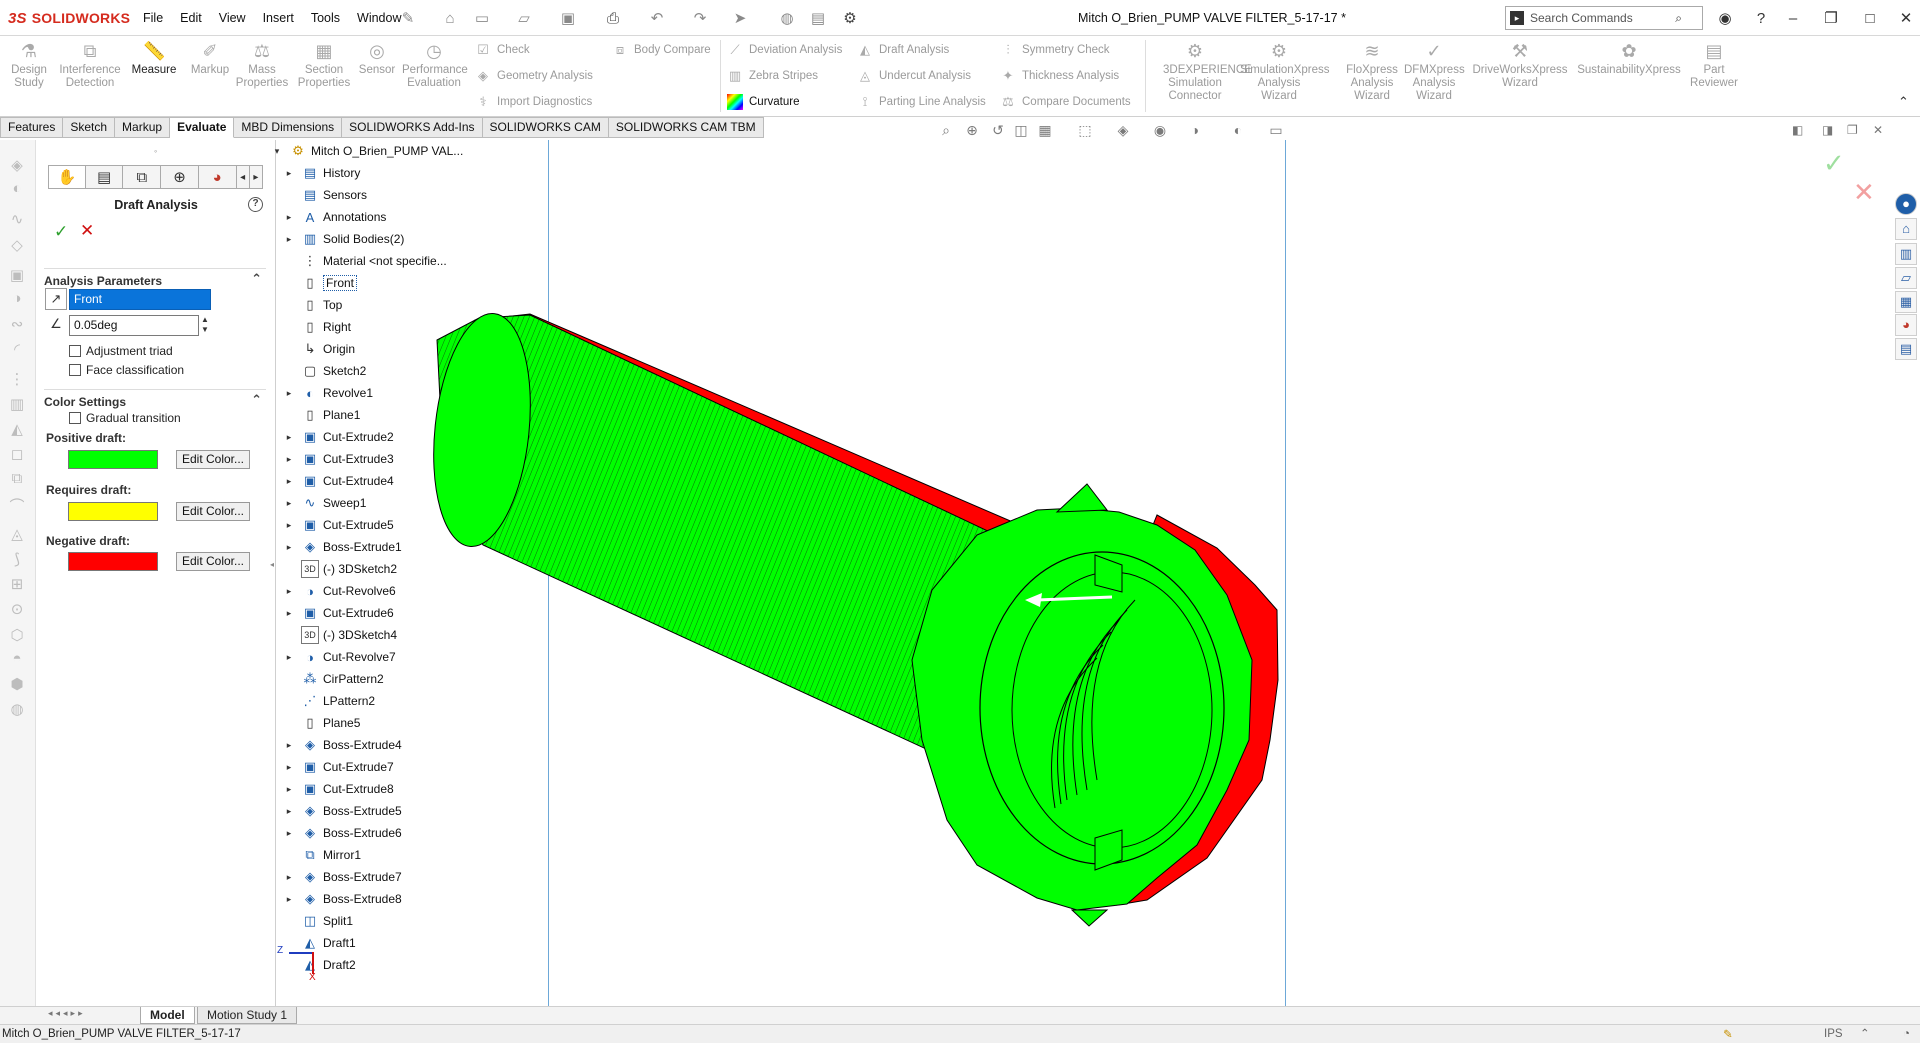 The width and height of the screenshot is (1920, 1044). What do you see at coordinates (784, 50) in the screenshot?
I see `deviation-analysis-button: ⟋ Deviation Analysis` at bounding box center [784, 50].